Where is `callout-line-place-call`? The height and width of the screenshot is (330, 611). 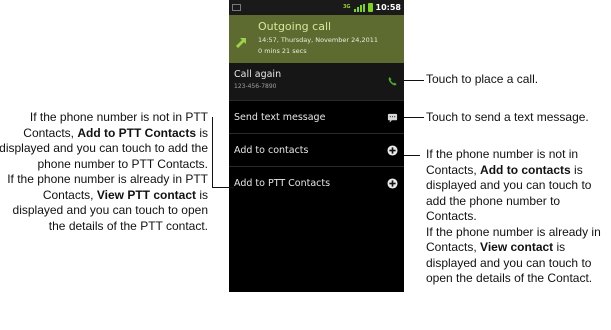
callout-line-place-call is located at coordinates (414, 80).